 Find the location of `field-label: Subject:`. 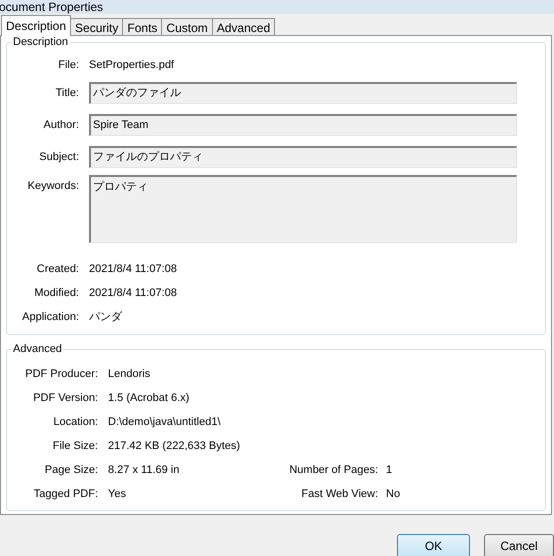

field-label: Subject: is located at coordinates (58, 157).